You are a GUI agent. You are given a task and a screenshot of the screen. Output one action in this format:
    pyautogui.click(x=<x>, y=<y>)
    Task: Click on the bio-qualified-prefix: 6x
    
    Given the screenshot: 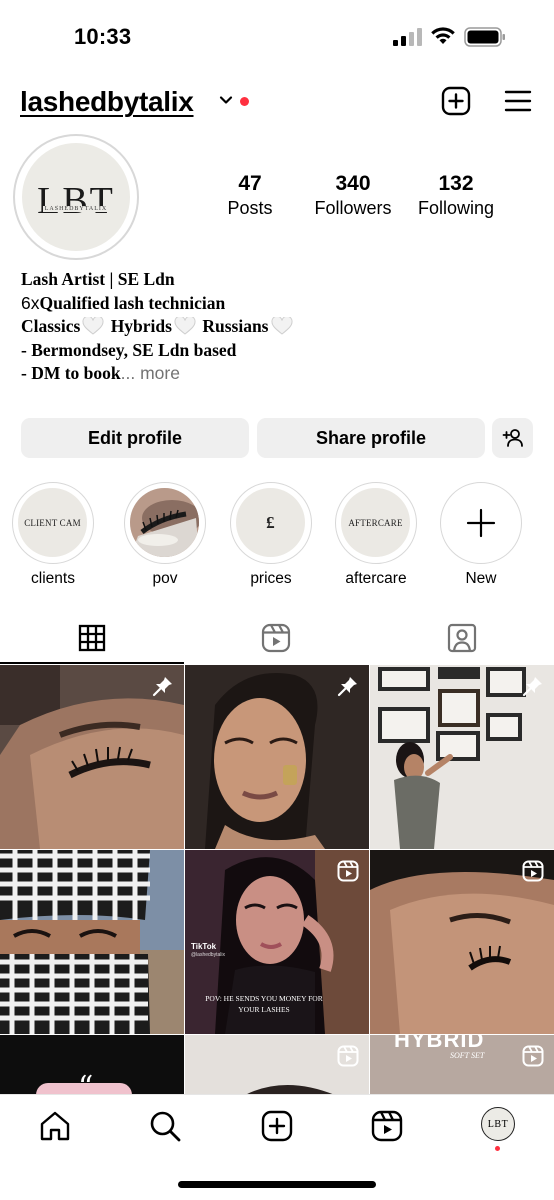 What is the action you would take?
    pyautogui.click(x=30, y=302)
    